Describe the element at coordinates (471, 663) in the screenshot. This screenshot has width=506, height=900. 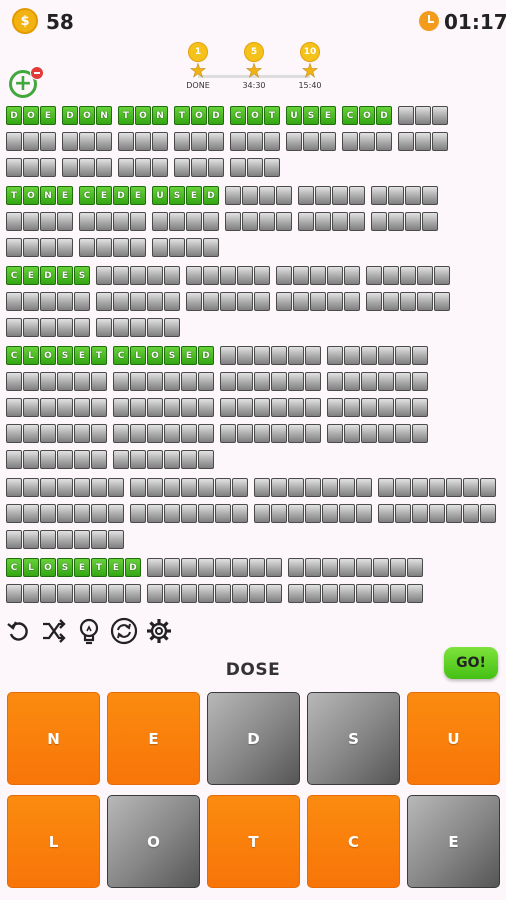
I see `go-button: GO!` at that location.